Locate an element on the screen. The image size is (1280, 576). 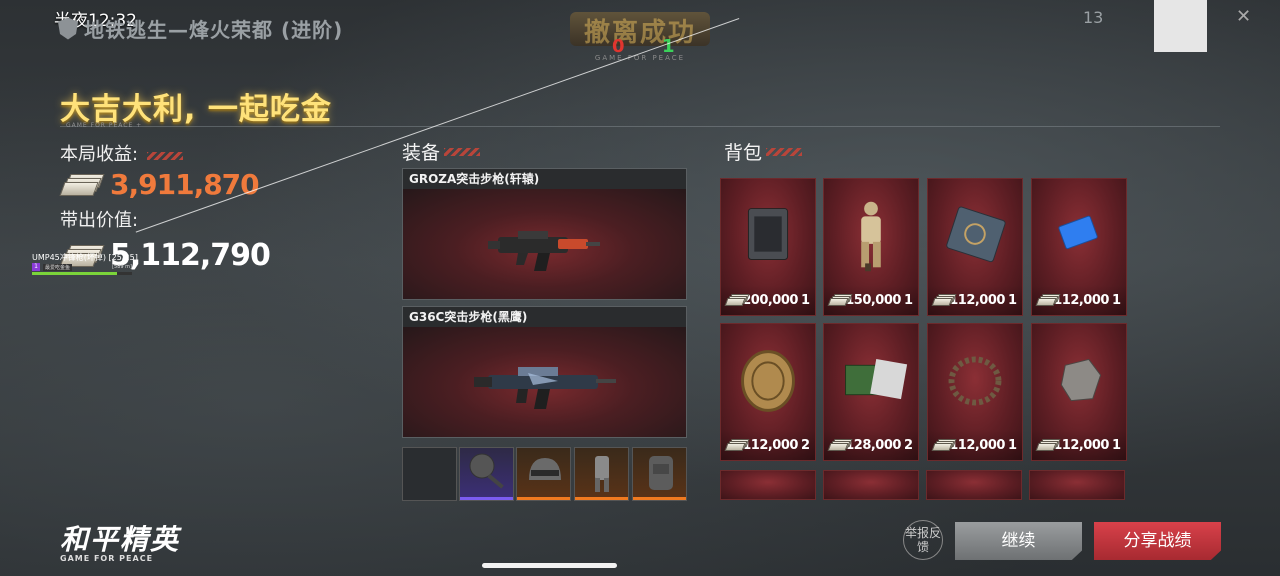
backpack-item: 128,000 2 is located at coordinates (871, 392).